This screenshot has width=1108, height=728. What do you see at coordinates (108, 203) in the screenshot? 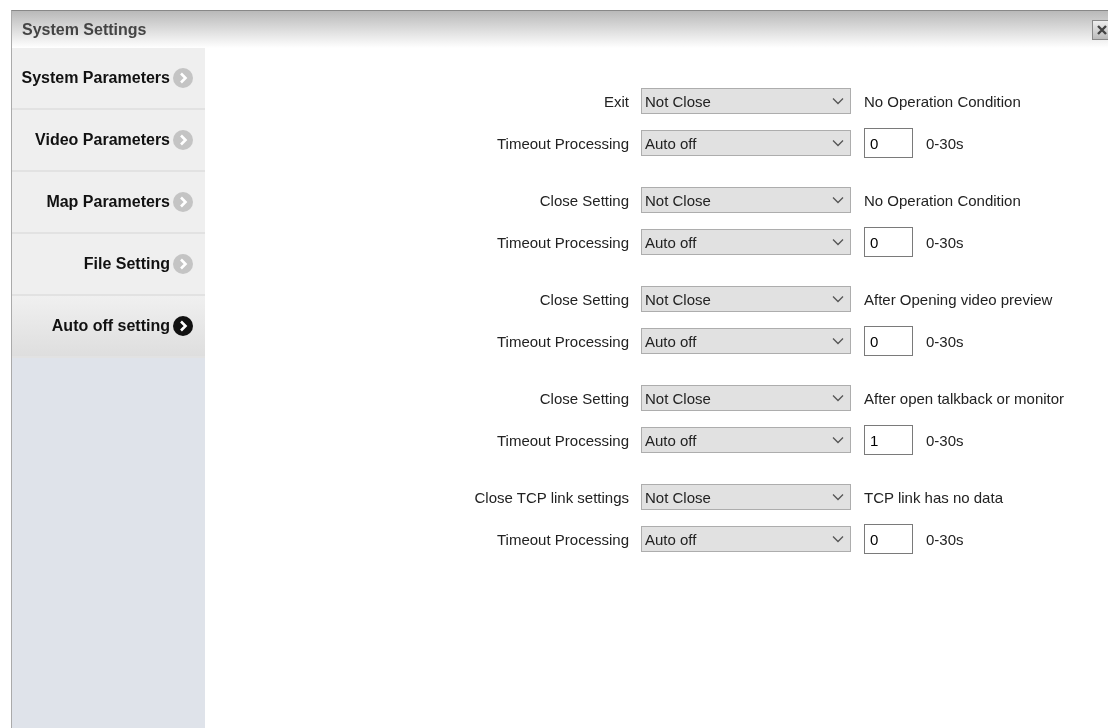
I see `sidebar-item: Map Parameters` at bounding box center [108, 203].